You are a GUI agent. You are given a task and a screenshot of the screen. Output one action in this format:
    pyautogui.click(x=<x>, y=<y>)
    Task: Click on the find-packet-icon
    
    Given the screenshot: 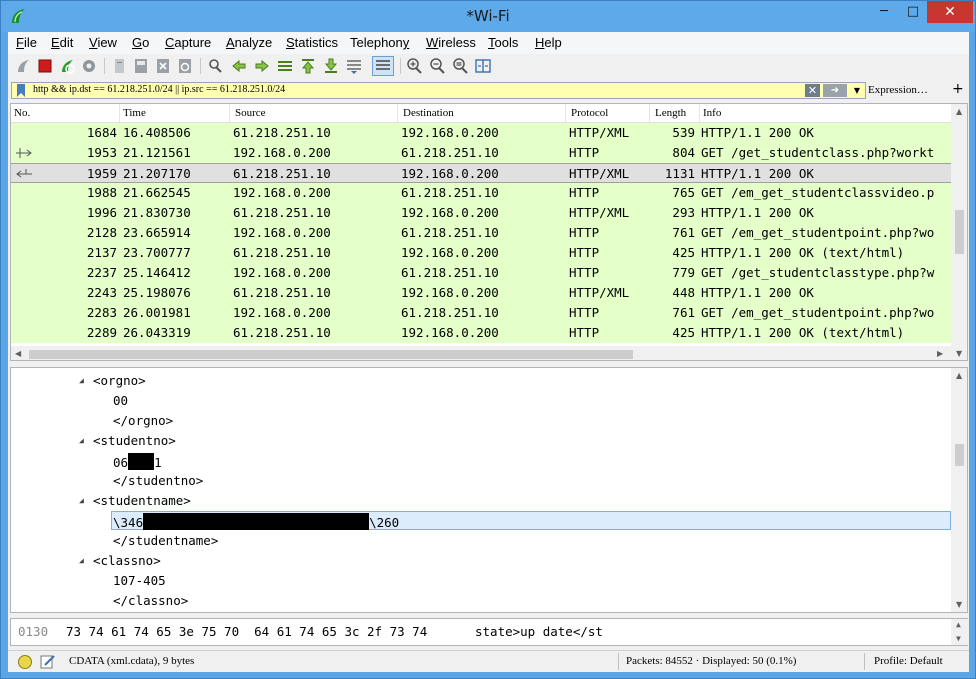 What is the action you would take?
    pyautogui.click(x=215, y=66)
    